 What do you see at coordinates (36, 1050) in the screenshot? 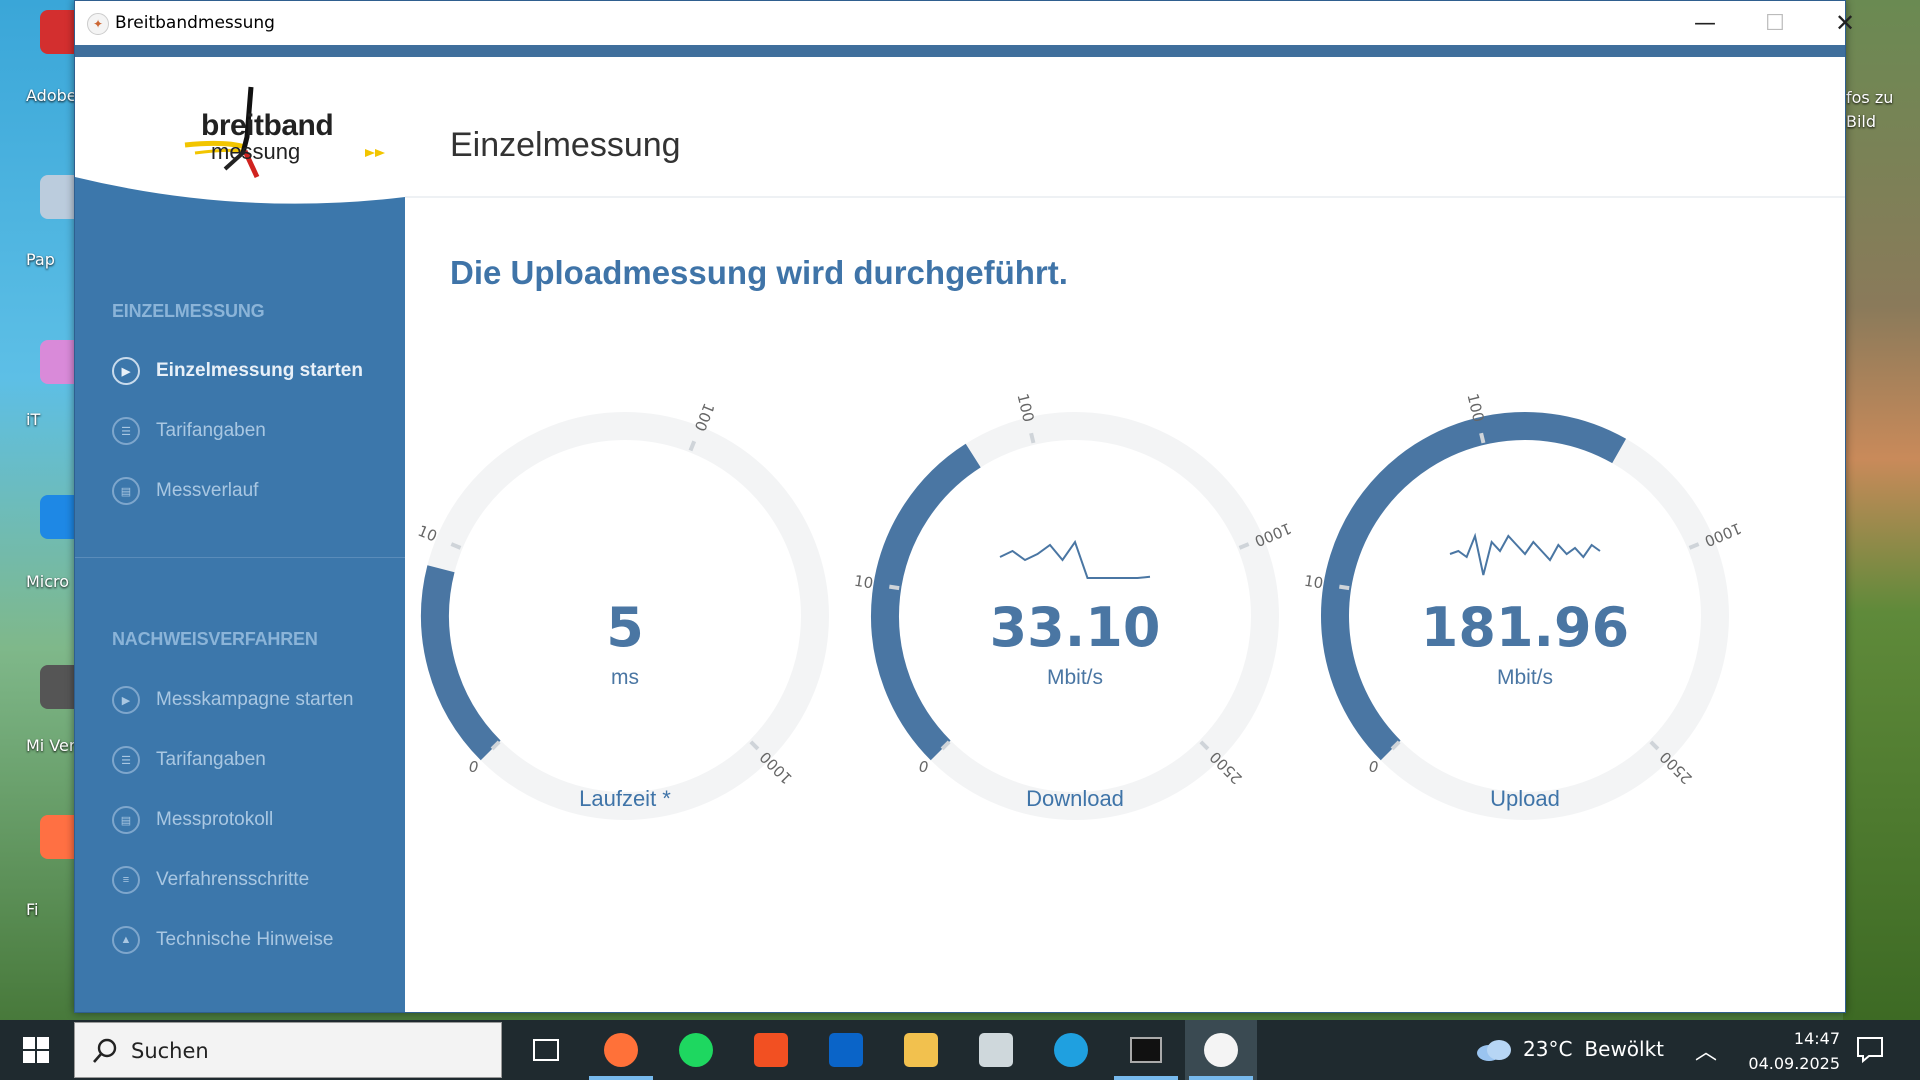
I see `start-button` at bounding box center [36, 1050].